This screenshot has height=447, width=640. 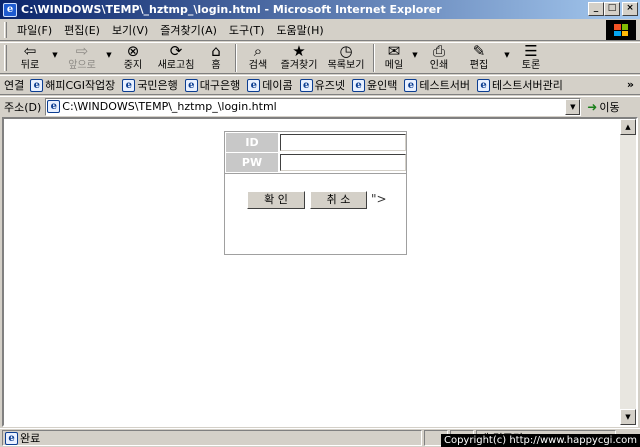 I want to click on menu-bar: 파일(F) 편집(E) 보기(V) 즐겨찾기(A) 도구(T) 도움말(H), so click(x=320, y=30).